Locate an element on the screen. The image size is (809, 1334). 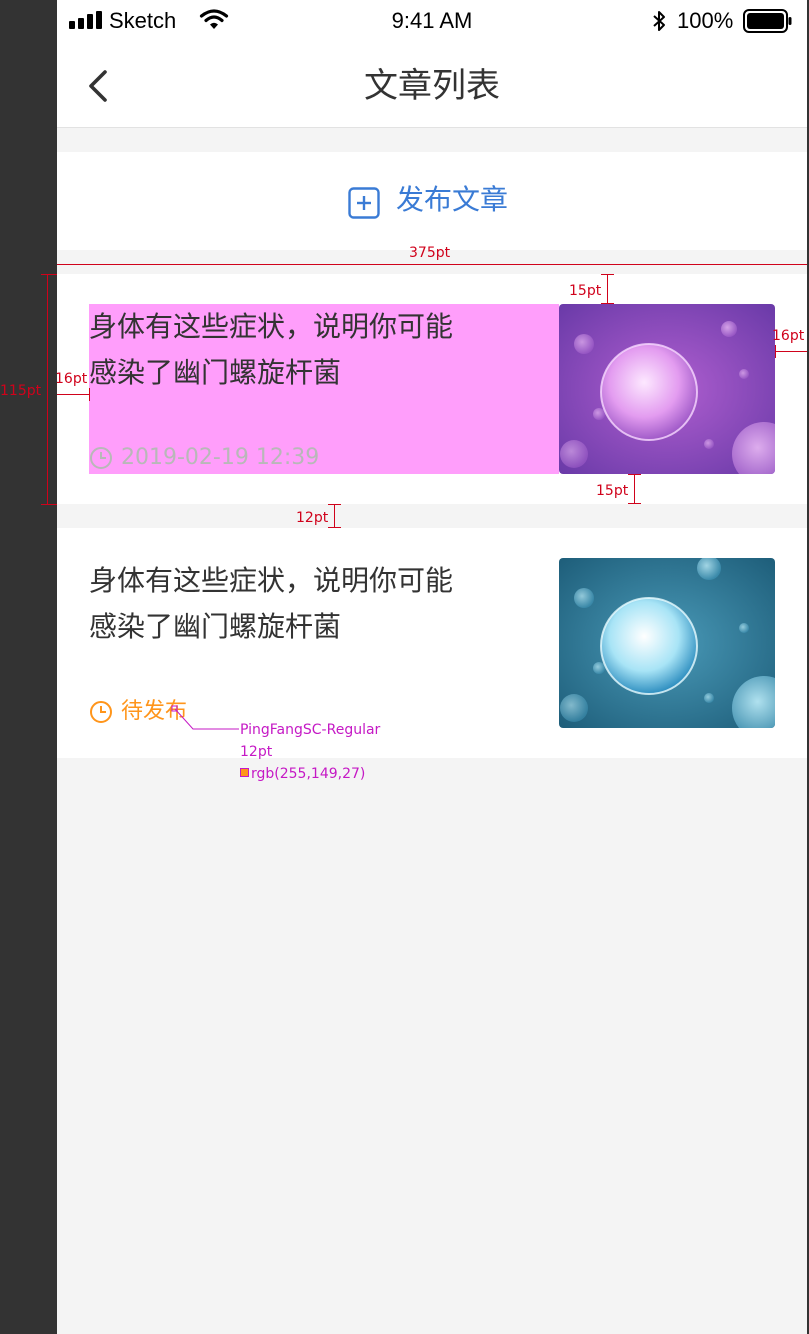
card-spacing-measure-line is located at coordinates (334, 516).